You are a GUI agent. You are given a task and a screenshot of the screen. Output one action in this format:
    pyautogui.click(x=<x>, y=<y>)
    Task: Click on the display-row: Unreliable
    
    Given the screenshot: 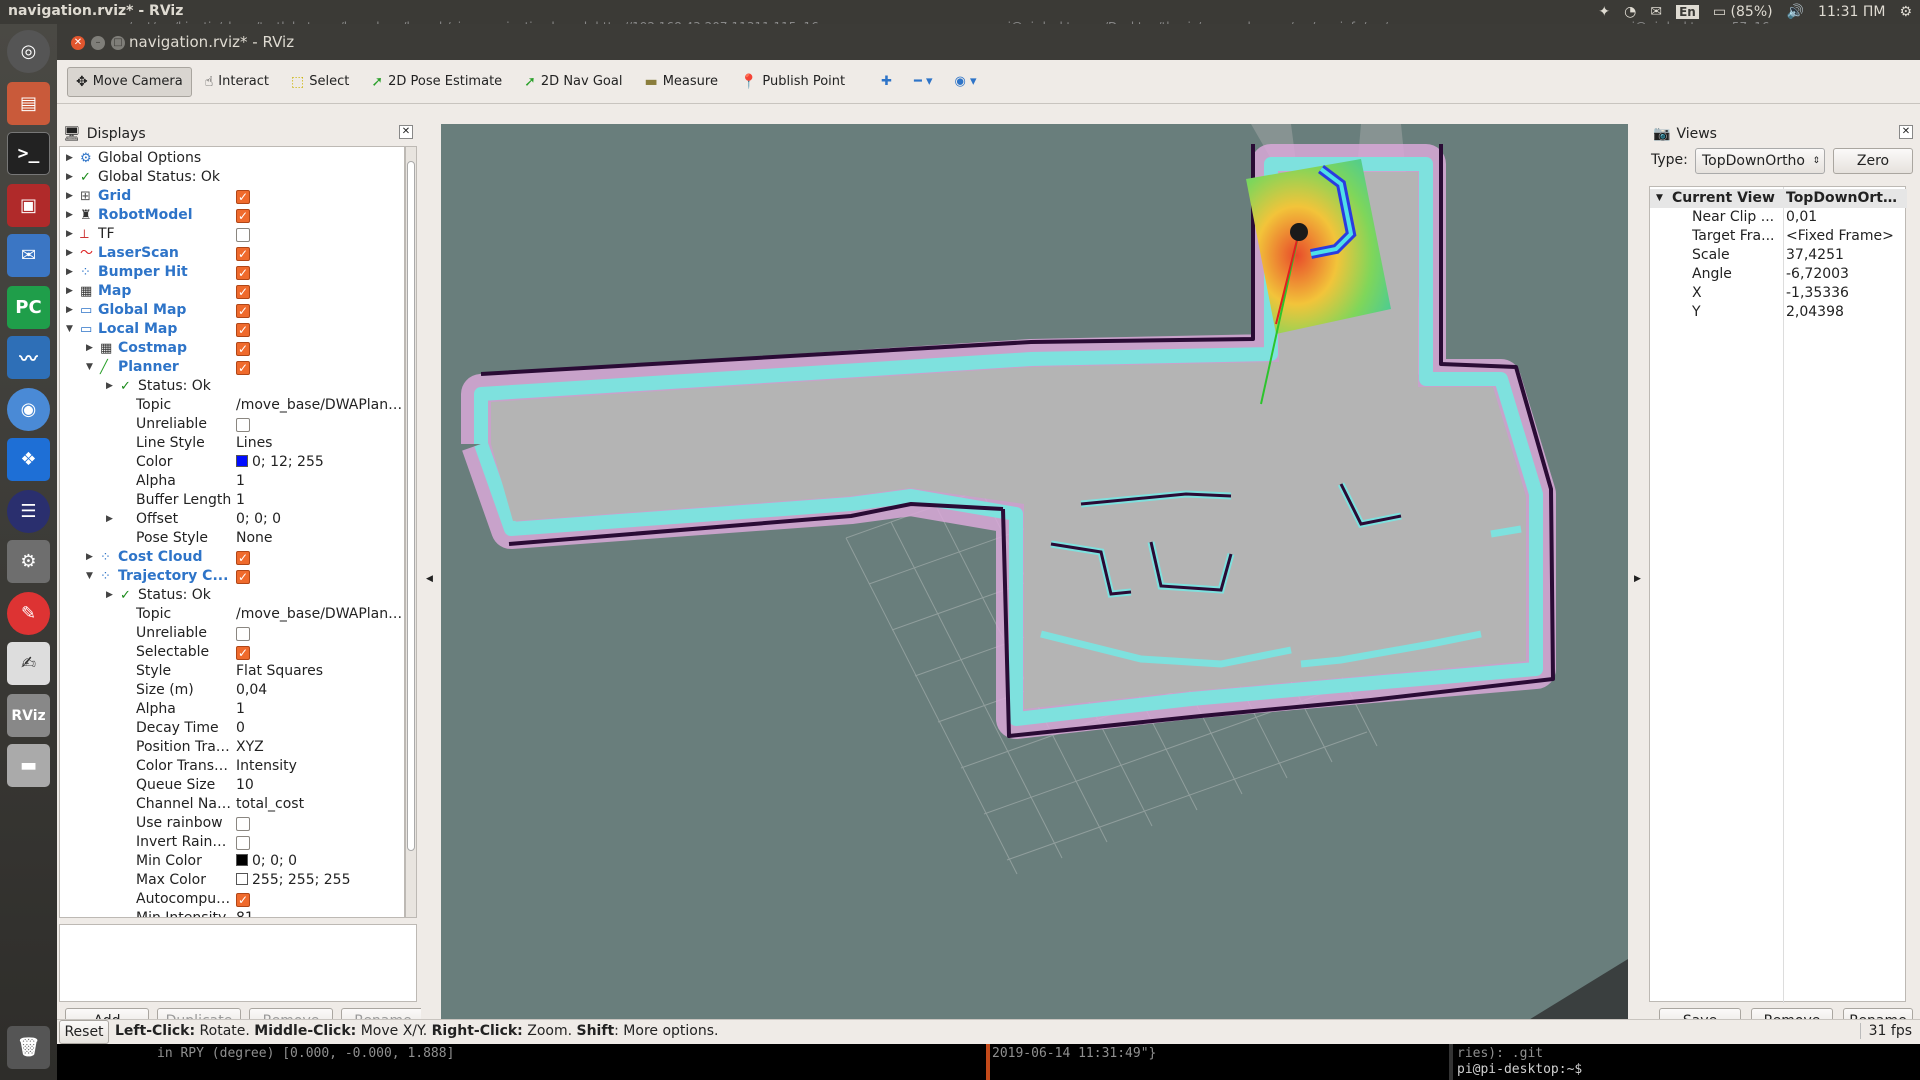 What is the action you would take?
    pyautogui.click(x=232, y=424)
    